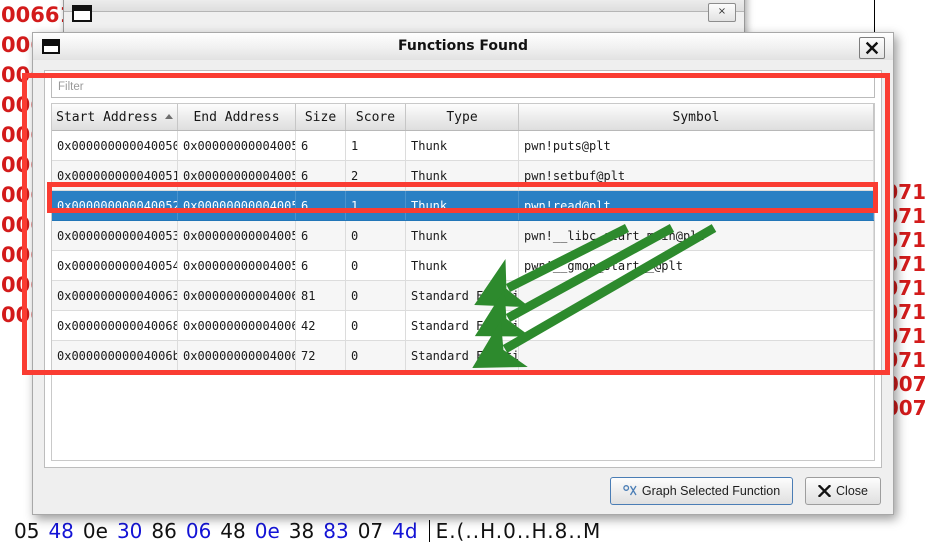 This screenshot has width=926, height=547. Describe the element at coordinates (824, 493) in the screenshot. I see `x-icon` at that location.